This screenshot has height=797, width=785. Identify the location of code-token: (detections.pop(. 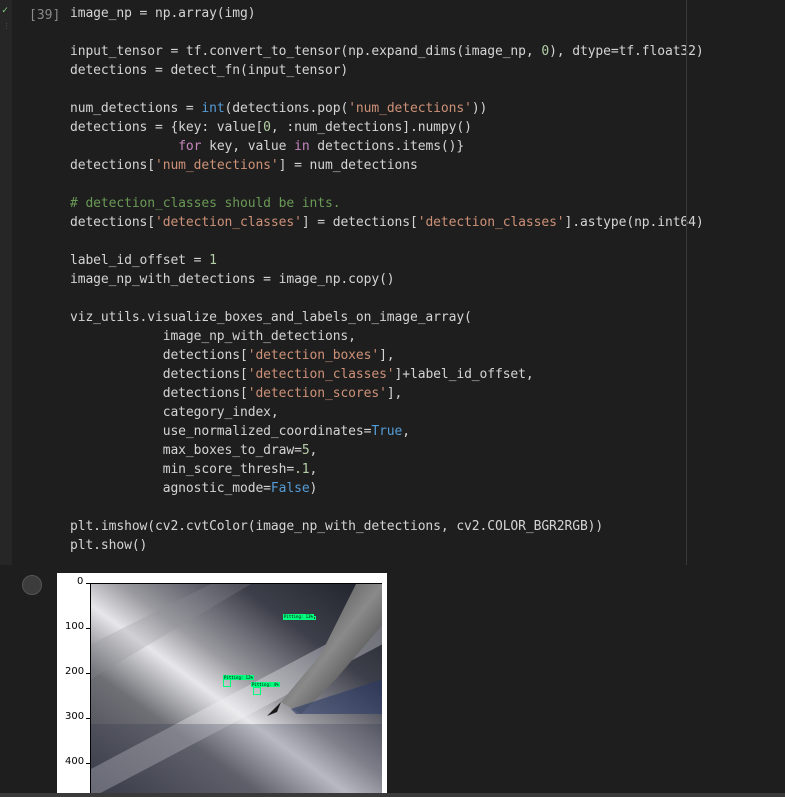
(286, 108).